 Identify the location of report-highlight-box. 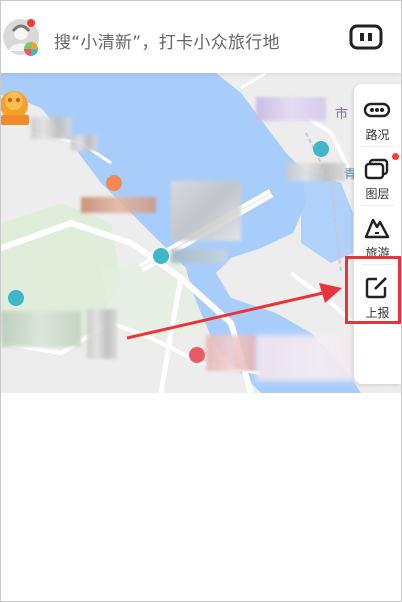
(373, 290).